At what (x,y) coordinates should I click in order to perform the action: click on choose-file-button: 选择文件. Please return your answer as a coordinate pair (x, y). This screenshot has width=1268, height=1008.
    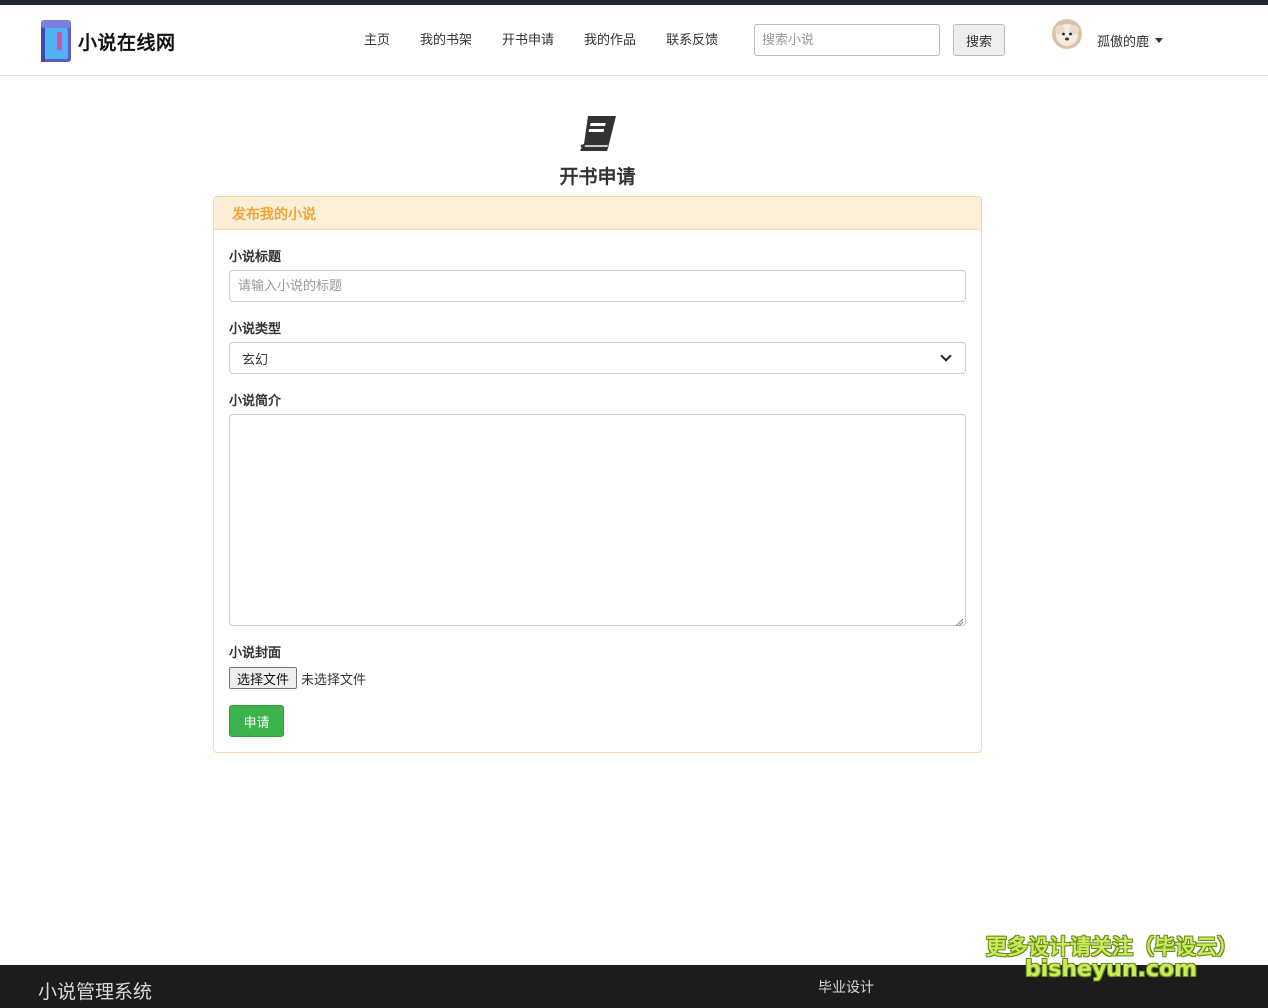
    Looking at the image, I should click on (263, 678).